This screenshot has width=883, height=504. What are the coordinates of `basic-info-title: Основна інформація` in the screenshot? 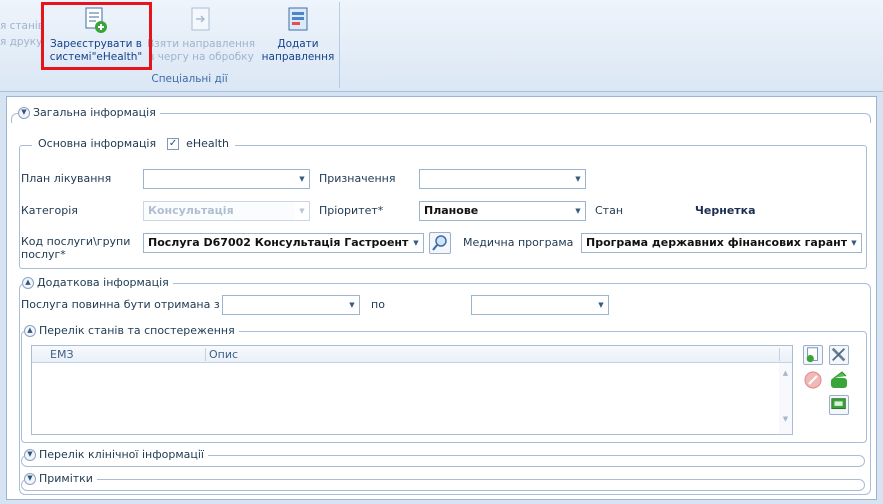 It's located at (97, 143).